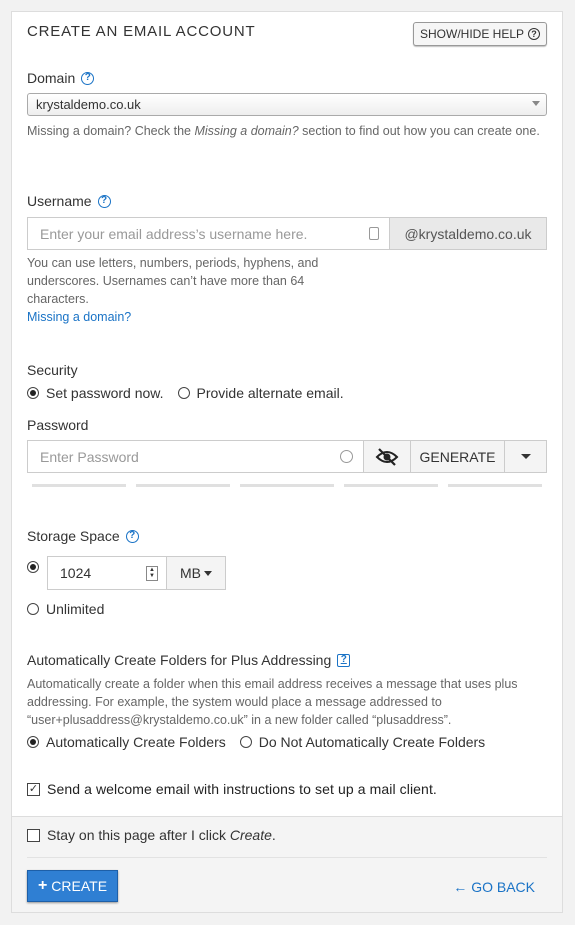  Describe the element at coordinates (58, 425) in the screenshot. I see `password-label: Password` at that location.